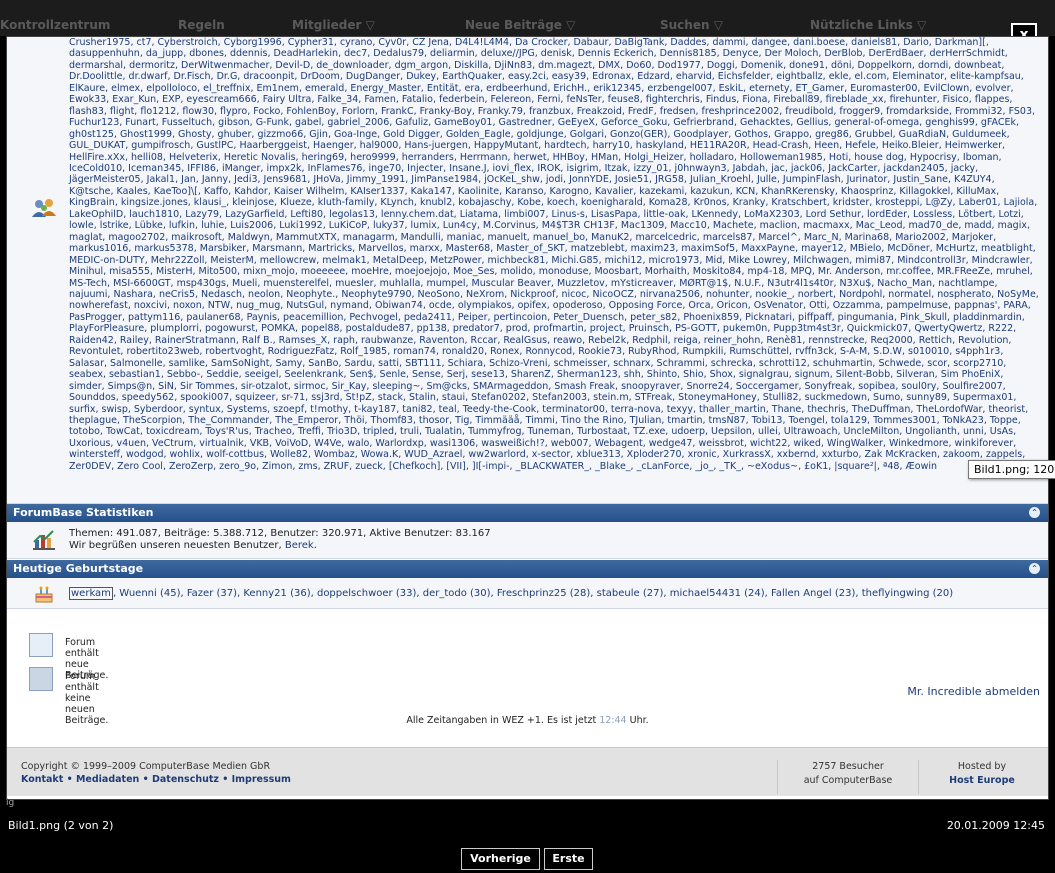 The height and width of the screenshot is (873, 1055). Describe the element at coordinates (44, 208) in the screenshot. I see `users-icon` at that location.